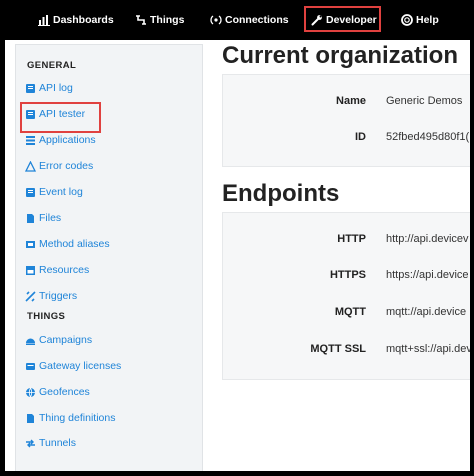 The image size is (474, 476). Describe the element at coordinates (64, 392) in the screenshot. I see `sidebar-item-label: Geofences` at that location.